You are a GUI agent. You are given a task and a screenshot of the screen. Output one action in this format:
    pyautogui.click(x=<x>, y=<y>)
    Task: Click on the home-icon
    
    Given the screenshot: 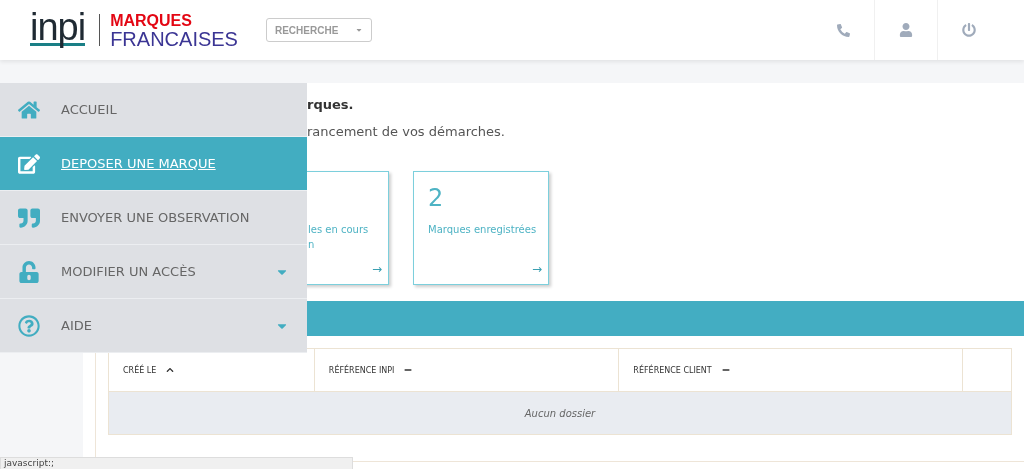 What is the action you would take?
    pyautogui.click(x=29, y=109)
    